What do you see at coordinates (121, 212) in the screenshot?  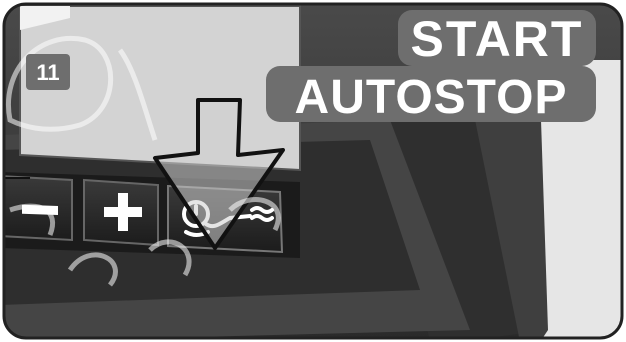 I see `plus-key` at bounding box center [121, 212].